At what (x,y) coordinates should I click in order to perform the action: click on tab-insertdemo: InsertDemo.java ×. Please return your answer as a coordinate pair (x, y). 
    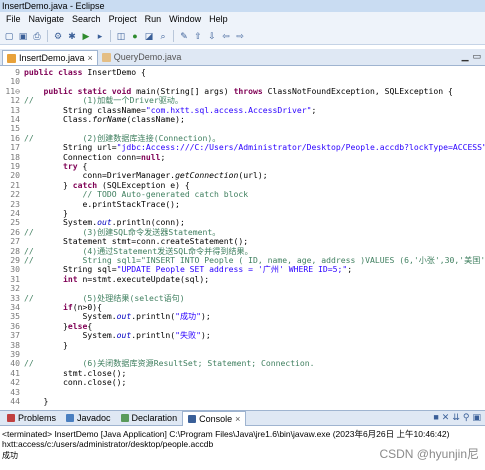
    Looking at the image, I should click on (50, 57).